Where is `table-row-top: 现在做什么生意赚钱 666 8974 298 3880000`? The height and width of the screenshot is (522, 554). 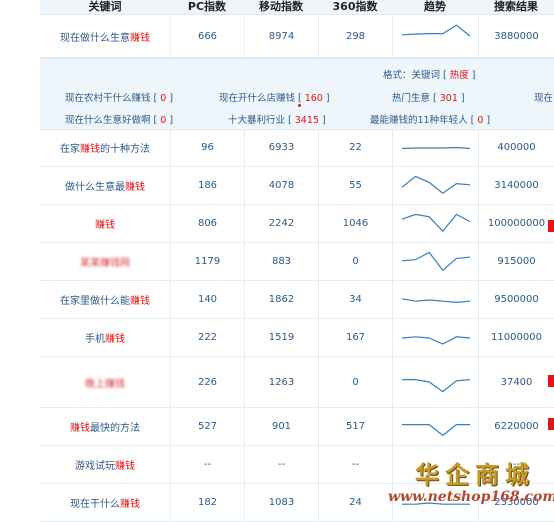 table-row-top: 现在做什么生意赚钱 666 8974 298 3880000 is located at coordinates (297, 36).